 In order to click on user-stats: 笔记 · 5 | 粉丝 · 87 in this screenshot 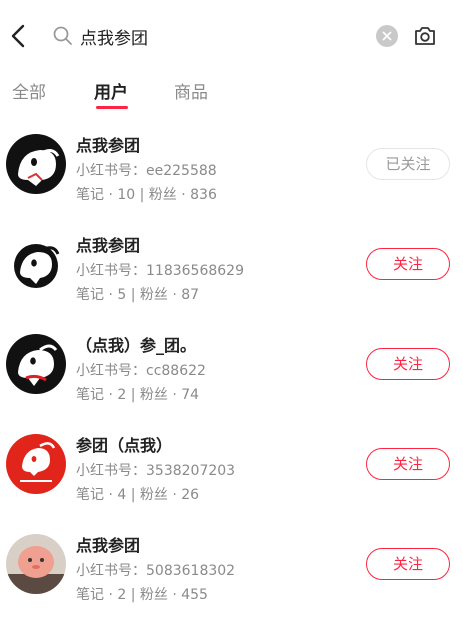, I will do `click(138, 295)`.